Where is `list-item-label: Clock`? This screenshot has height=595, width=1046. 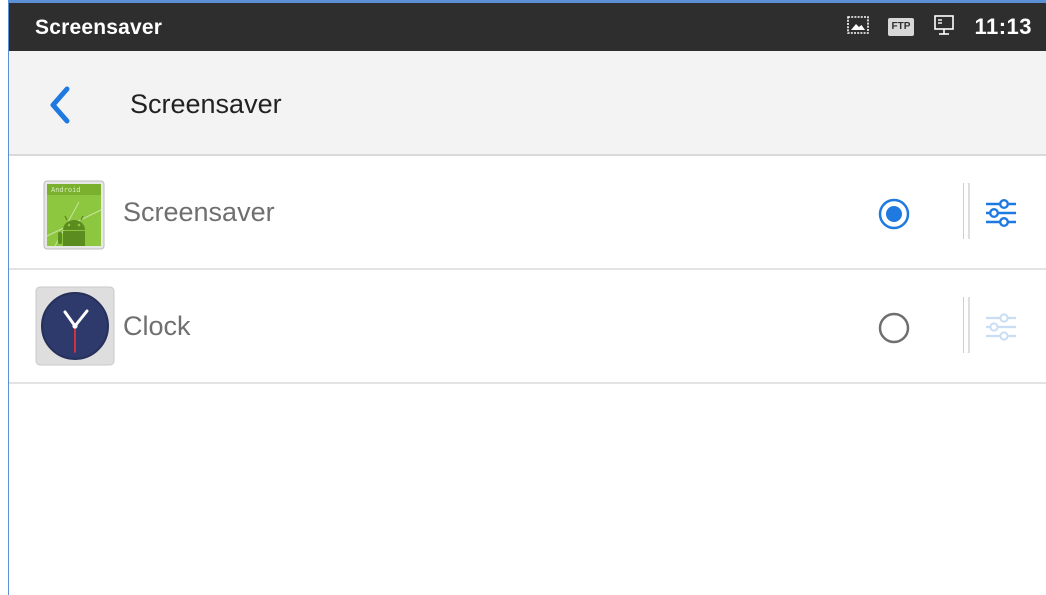
list-item-label: Clock is located at coordinates (157, 326).